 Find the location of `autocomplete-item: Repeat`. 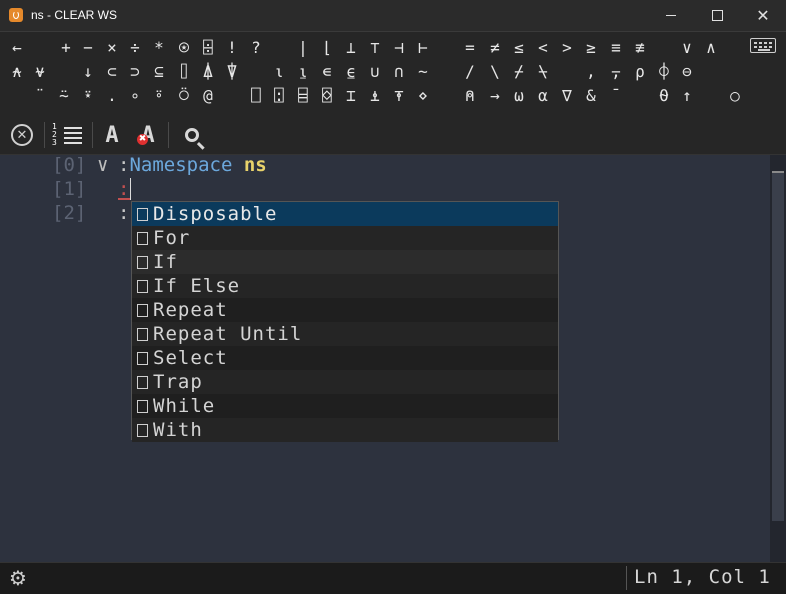

autocomplete-item: Repeat is located at coordinates (345, 310).